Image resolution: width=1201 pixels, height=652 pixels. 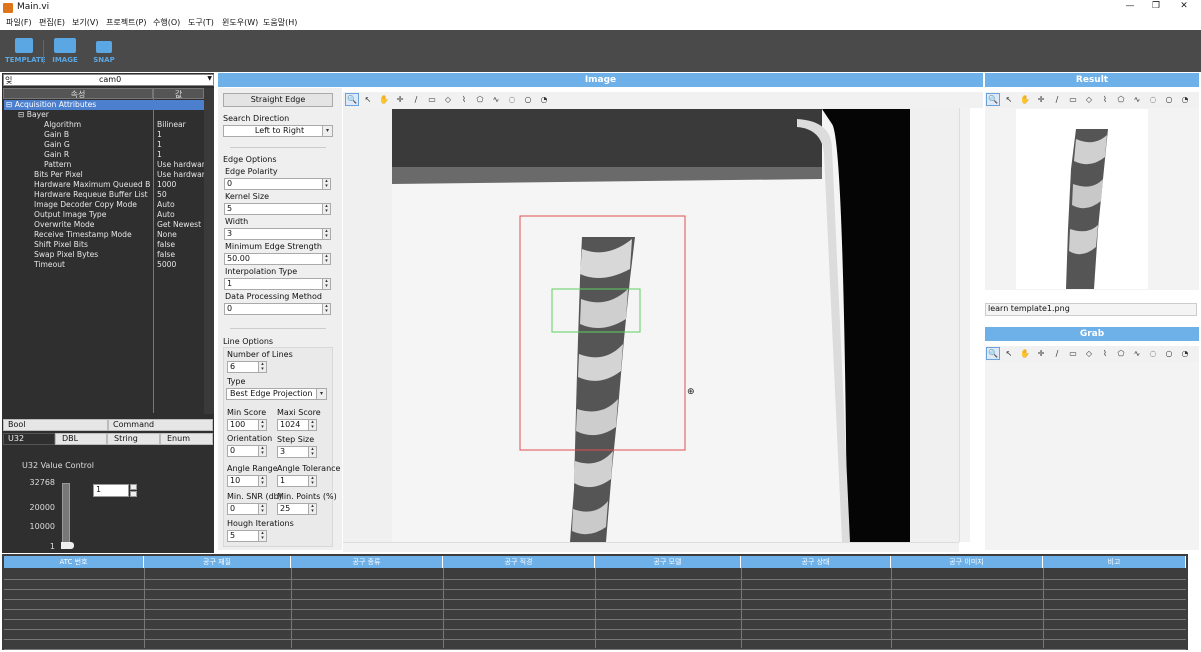 I want to click on edge-polarity-field: 0 ▴ ▾, so click(x=277, y=184).